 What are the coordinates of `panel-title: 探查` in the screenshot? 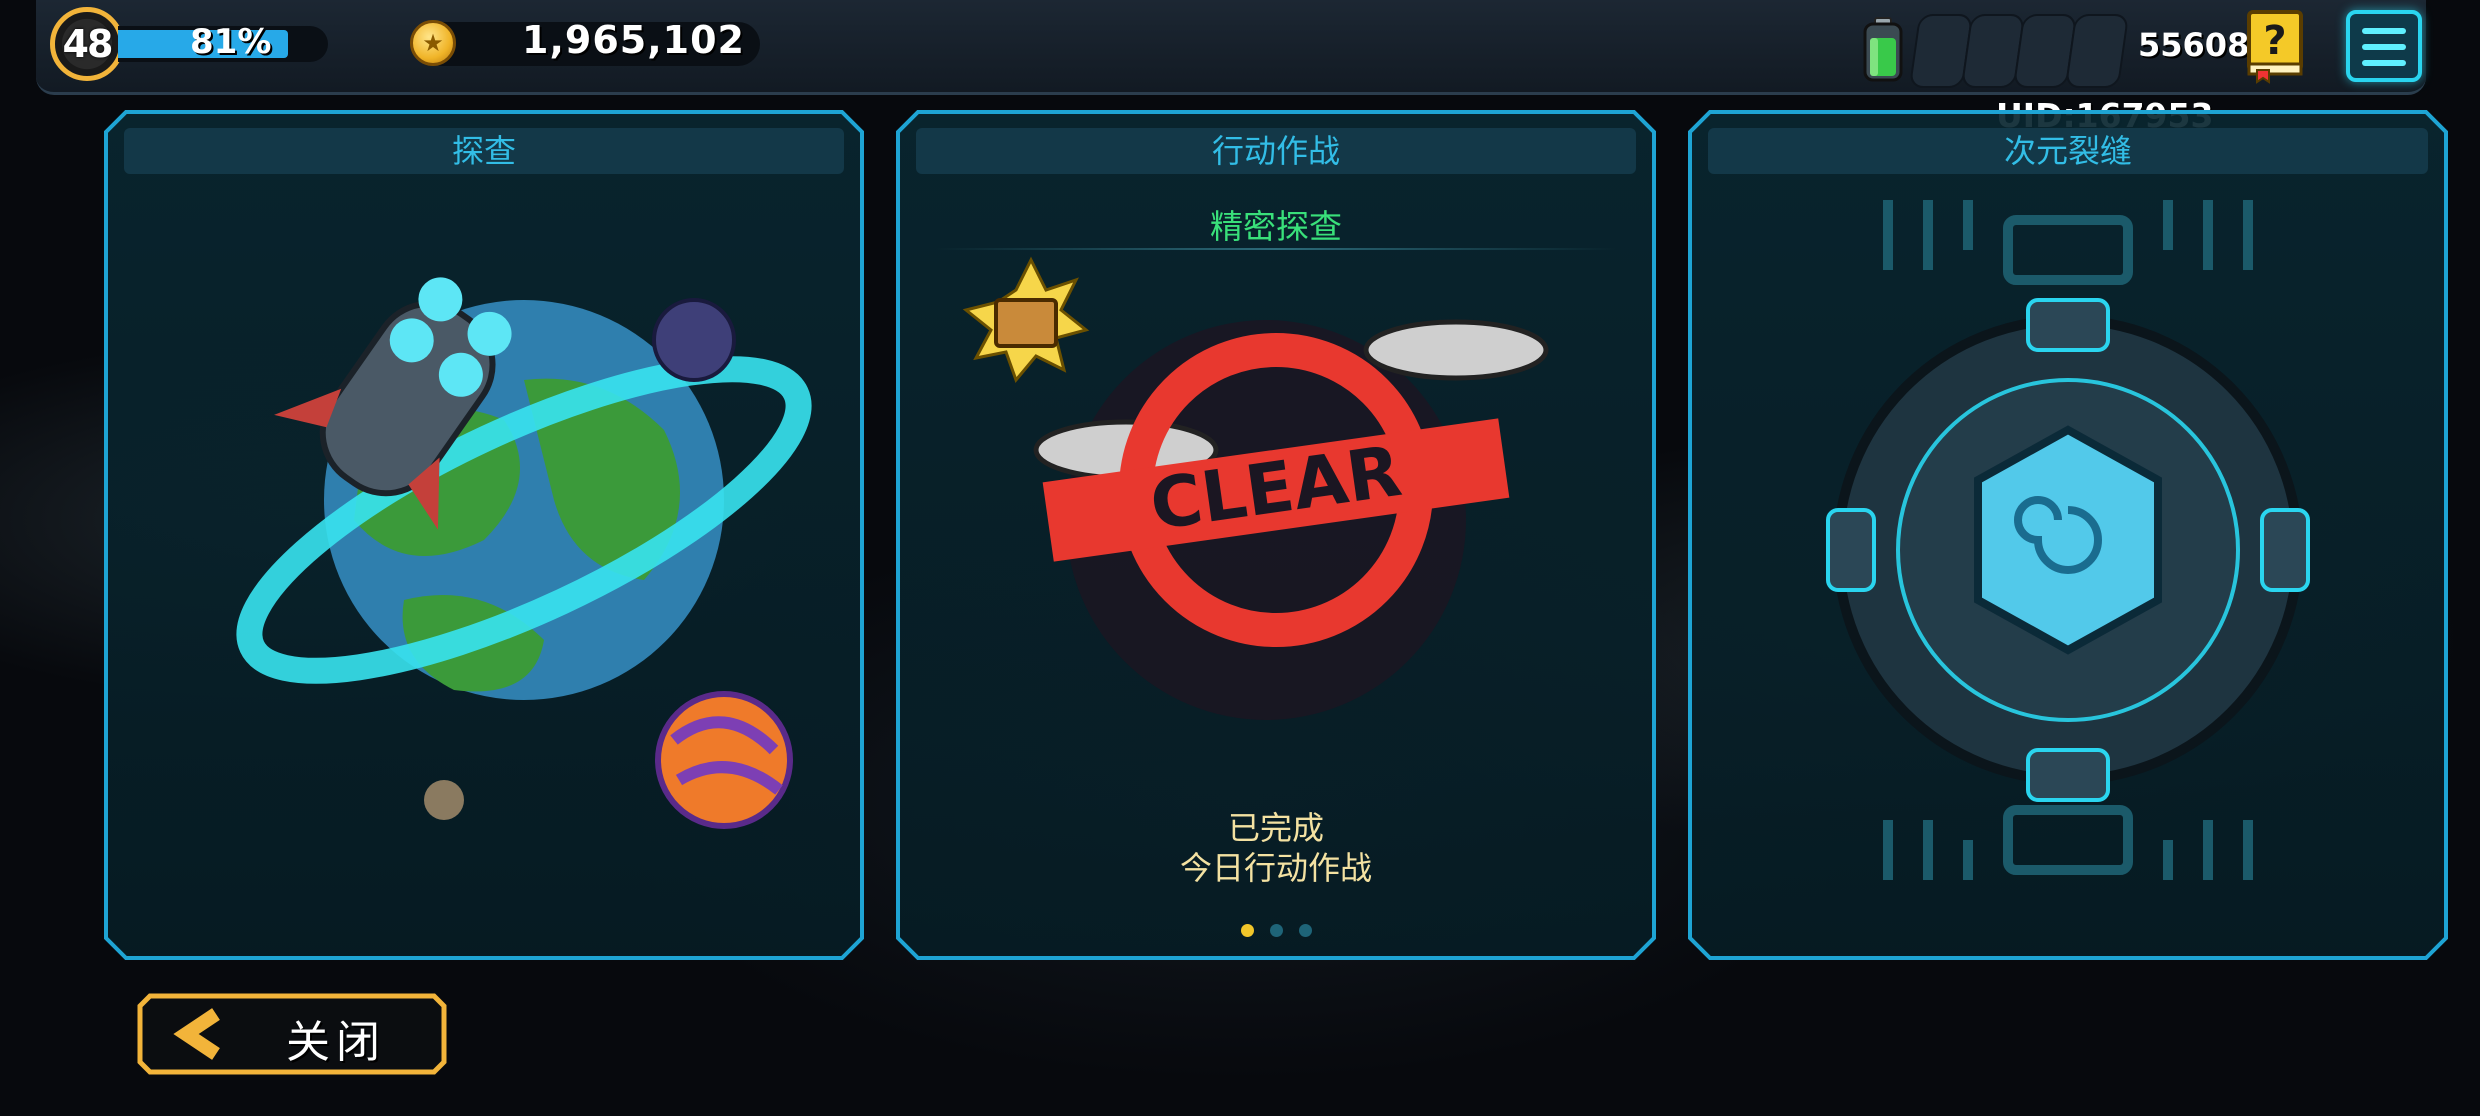 It's located at (484, 151).